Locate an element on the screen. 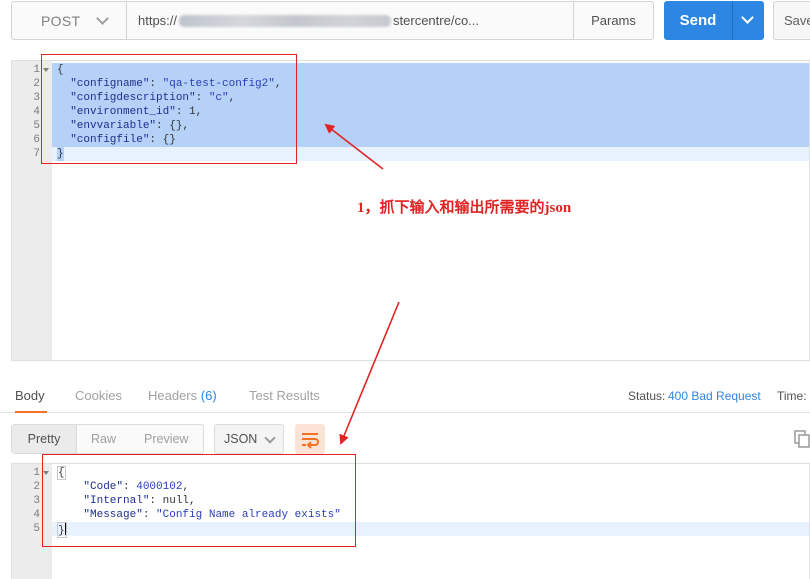  arrow-to-request is located at coordinates (354, 146).